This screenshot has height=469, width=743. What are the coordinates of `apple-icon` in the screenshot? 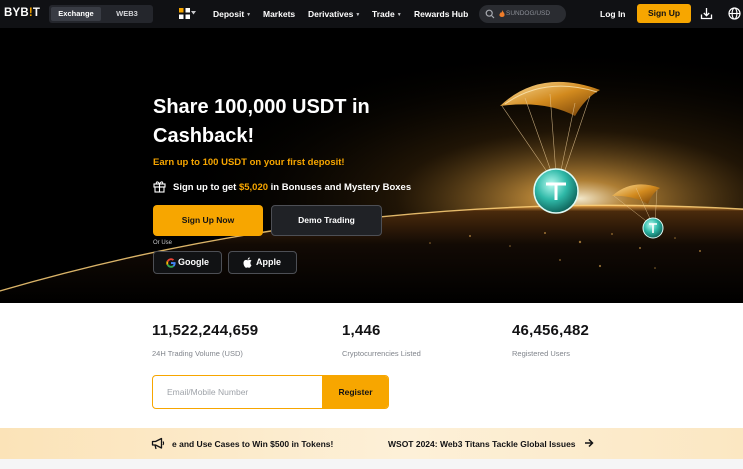 It's located at (247, 262).